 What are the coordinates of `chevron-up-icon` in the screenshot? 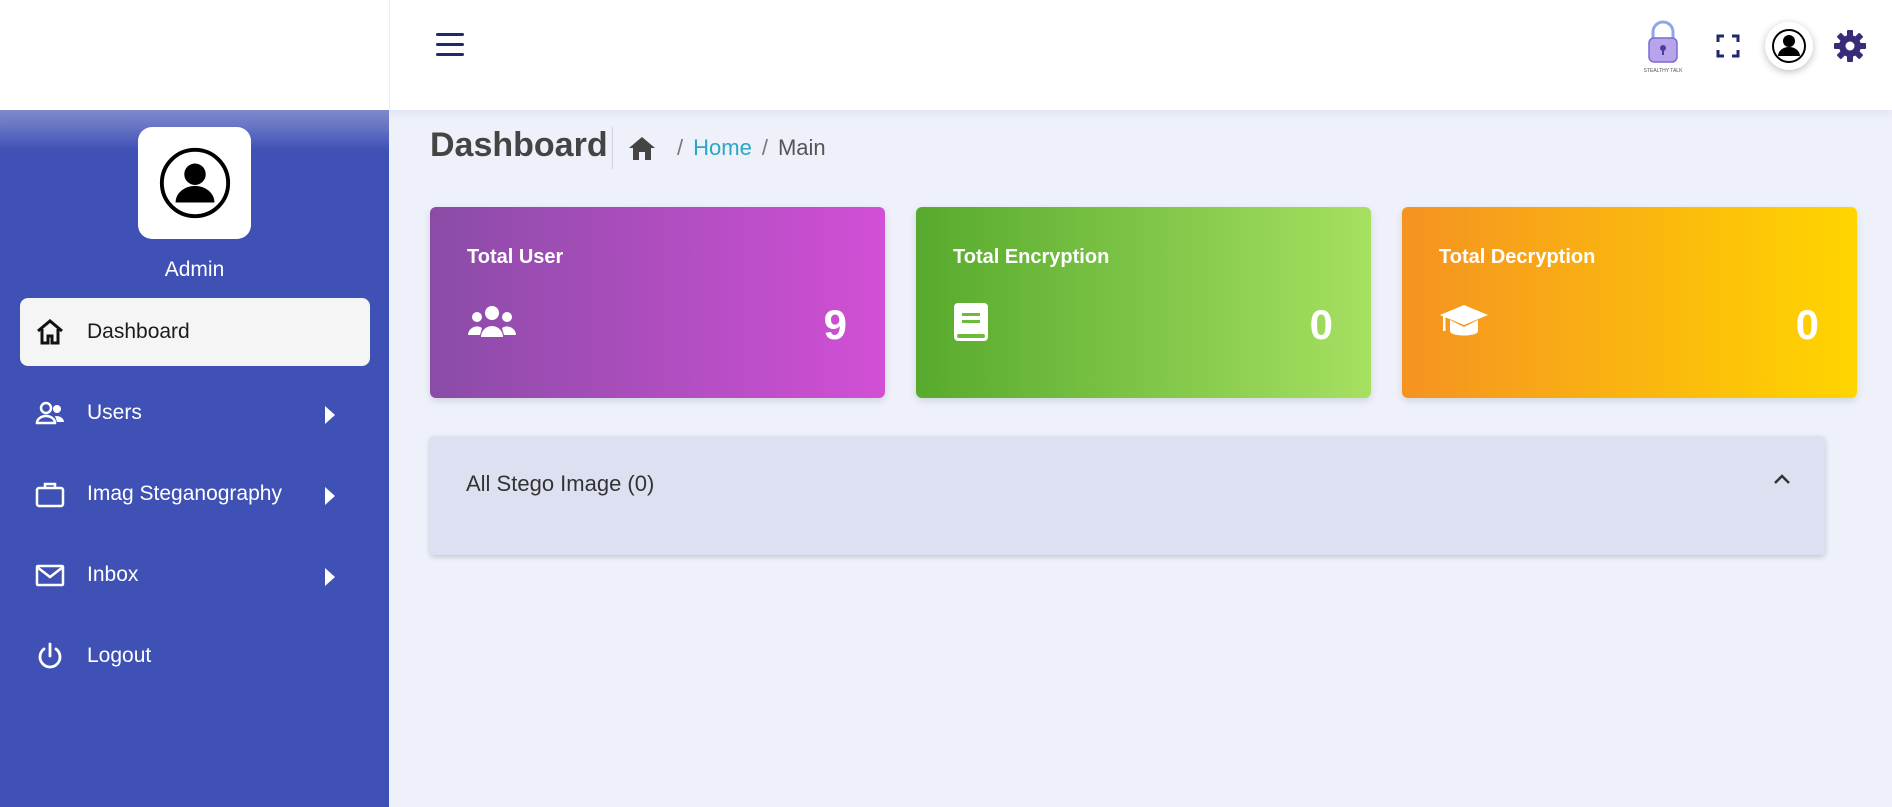 It's located at (1782, 480).